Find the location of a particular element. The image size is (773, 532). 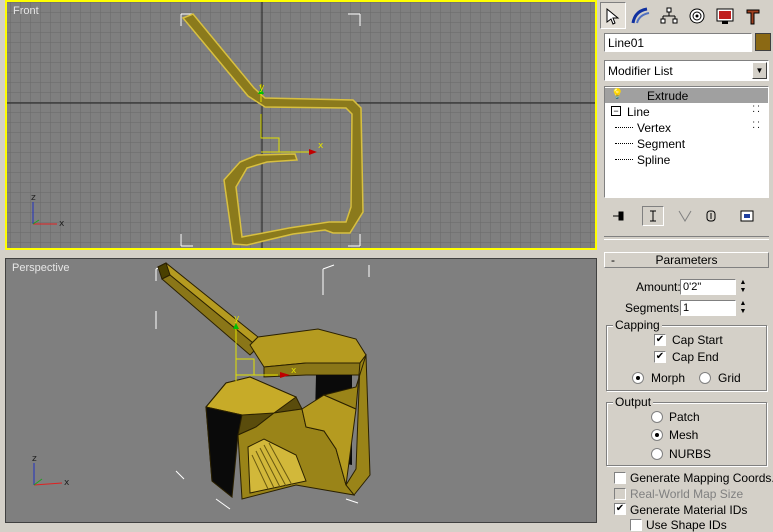

modifier-list-dropdown: Modifier List ▼ is located at coordinates (686, 70).